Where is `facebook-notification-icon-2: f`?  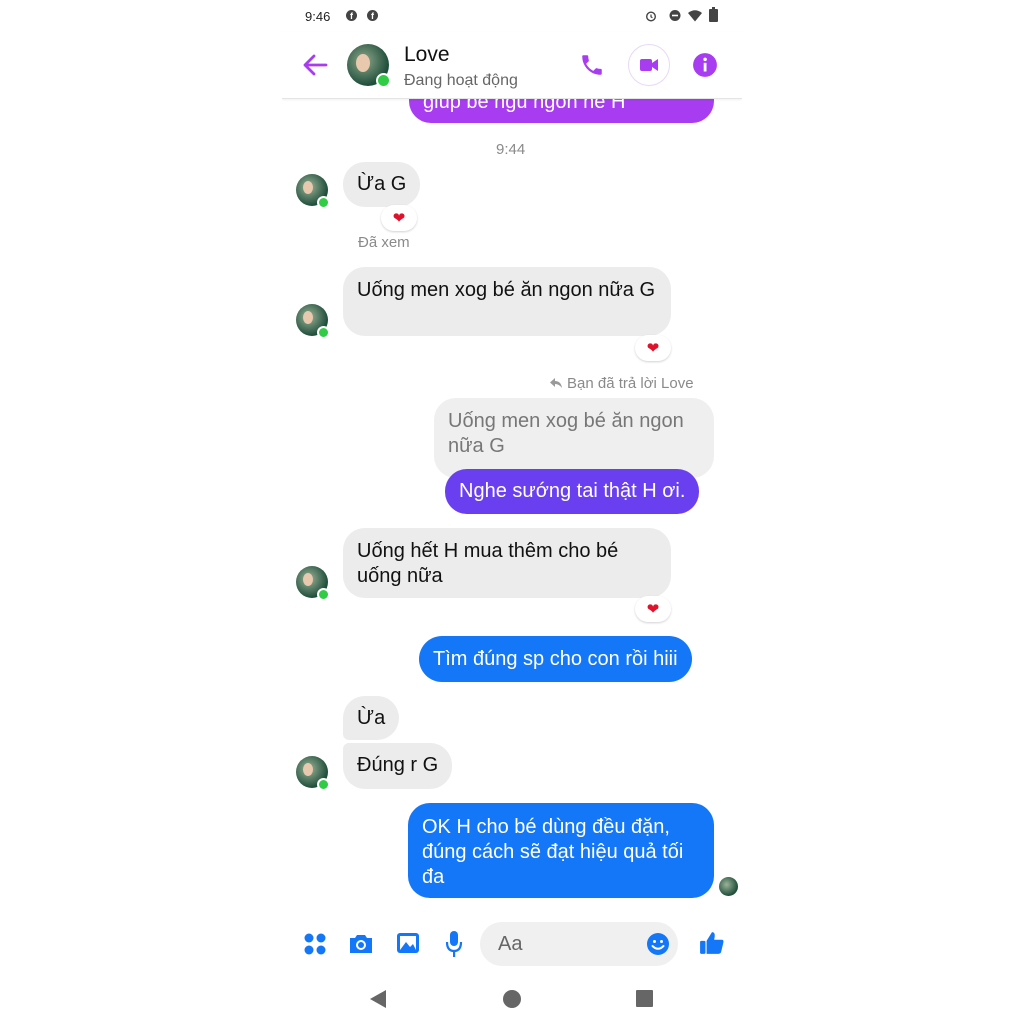
facebook-notification-icon-2: f is located at coordinates (372, 15).